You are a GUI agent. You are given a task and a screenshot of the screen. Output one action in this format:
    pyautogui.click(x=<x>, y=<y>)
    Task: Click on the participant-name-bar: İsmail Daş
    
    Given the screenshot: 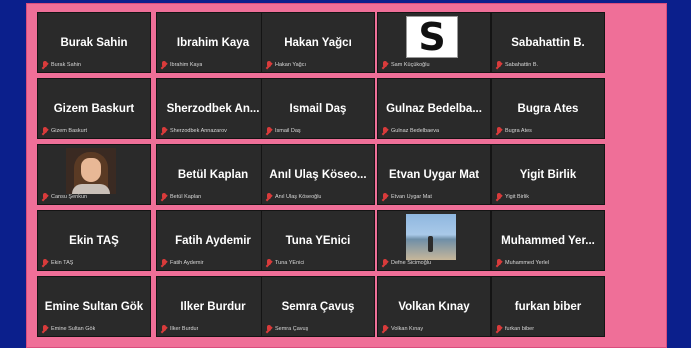 What is the action you would take?
    pyautogui.click(x=318, y=130)
    